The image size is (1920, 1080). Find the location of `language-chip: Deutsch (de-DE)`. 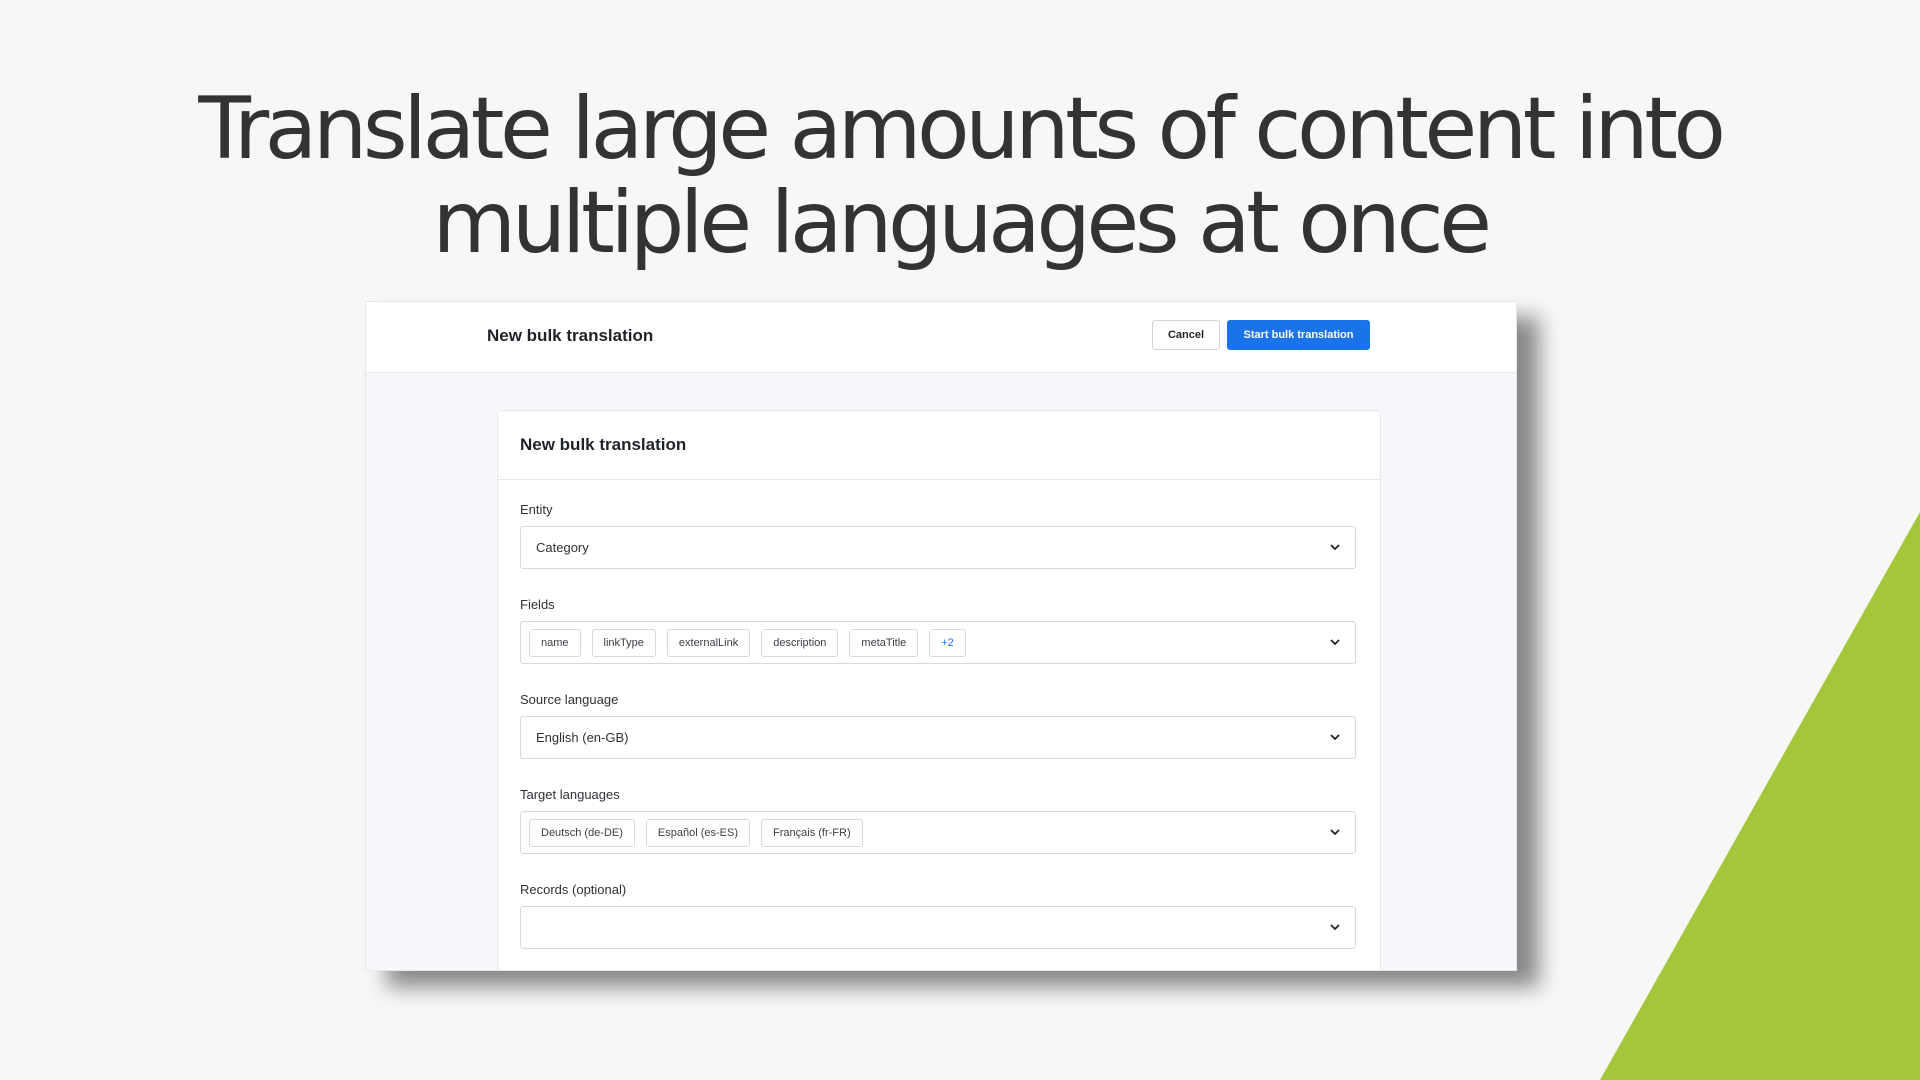

language-chip: Deutsch (de-DE) is located at coordinates (582, 833).